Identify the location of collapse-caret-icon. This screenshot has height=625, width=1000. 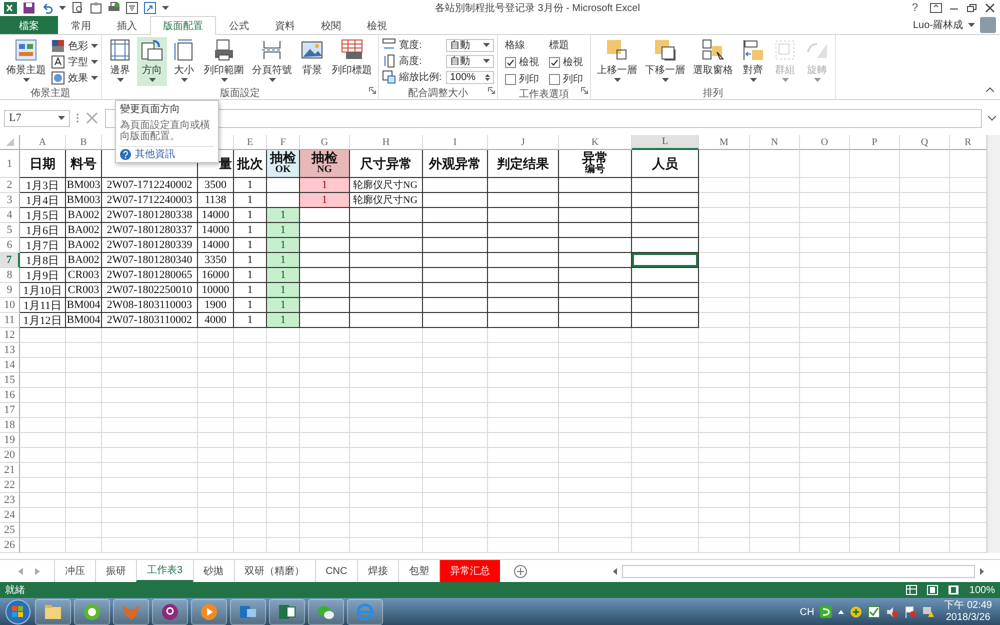
(990, 89).